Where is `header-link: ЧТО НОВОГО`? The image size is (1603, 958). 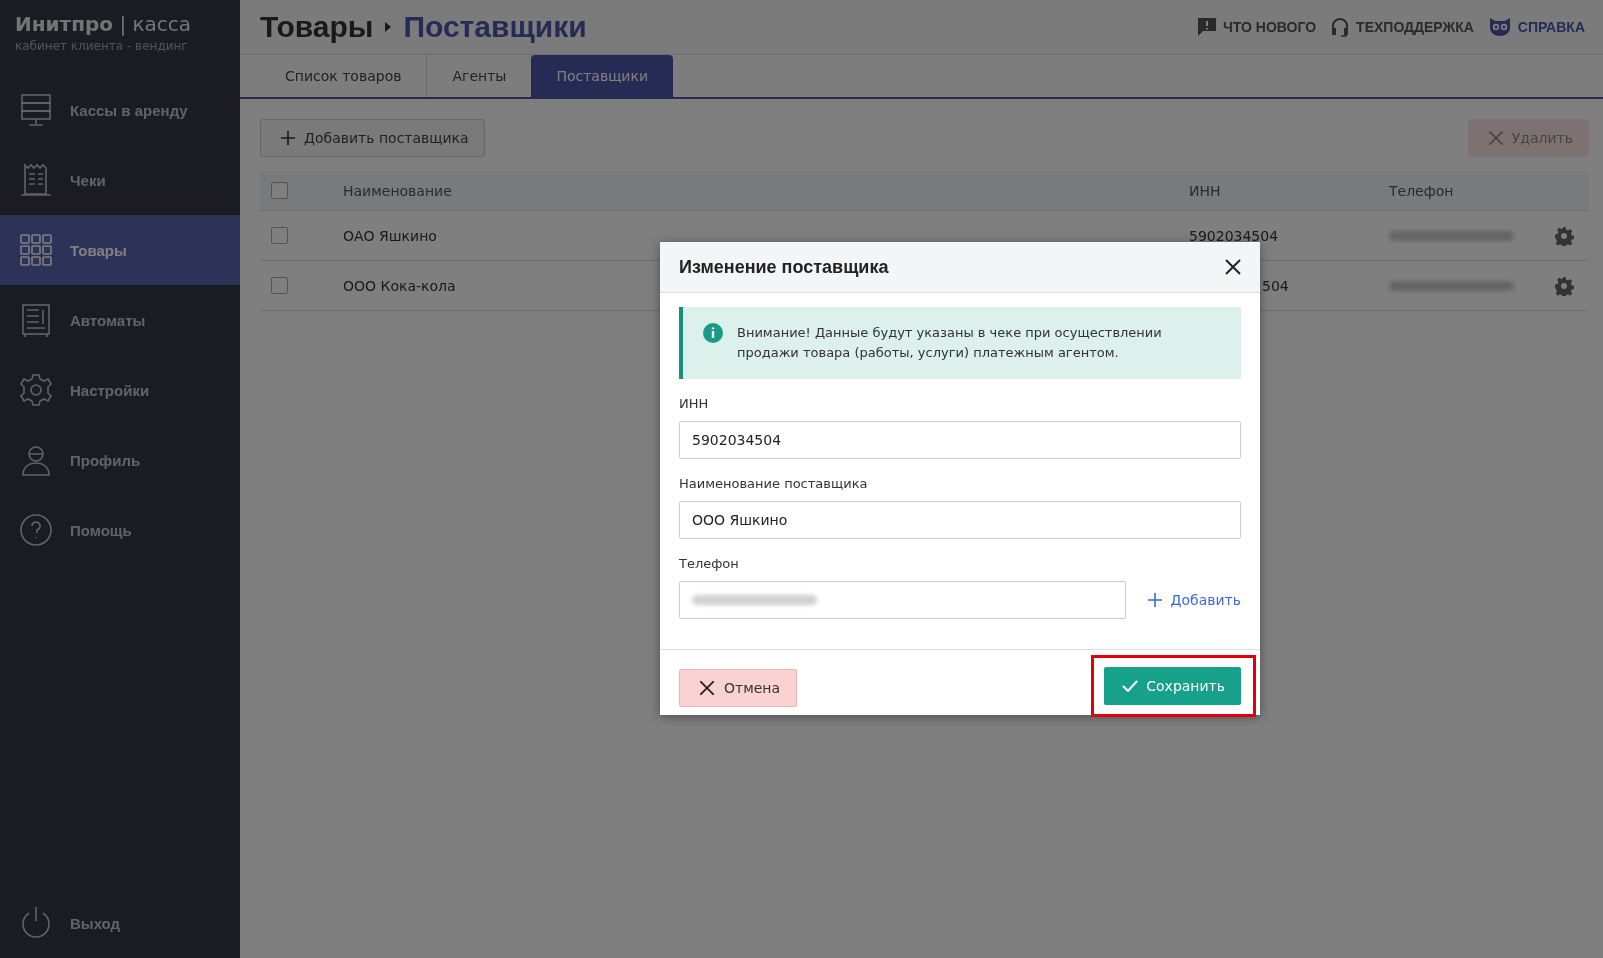 header-link: ЧТО НОВОГО is located at coordinates (1256, 27).